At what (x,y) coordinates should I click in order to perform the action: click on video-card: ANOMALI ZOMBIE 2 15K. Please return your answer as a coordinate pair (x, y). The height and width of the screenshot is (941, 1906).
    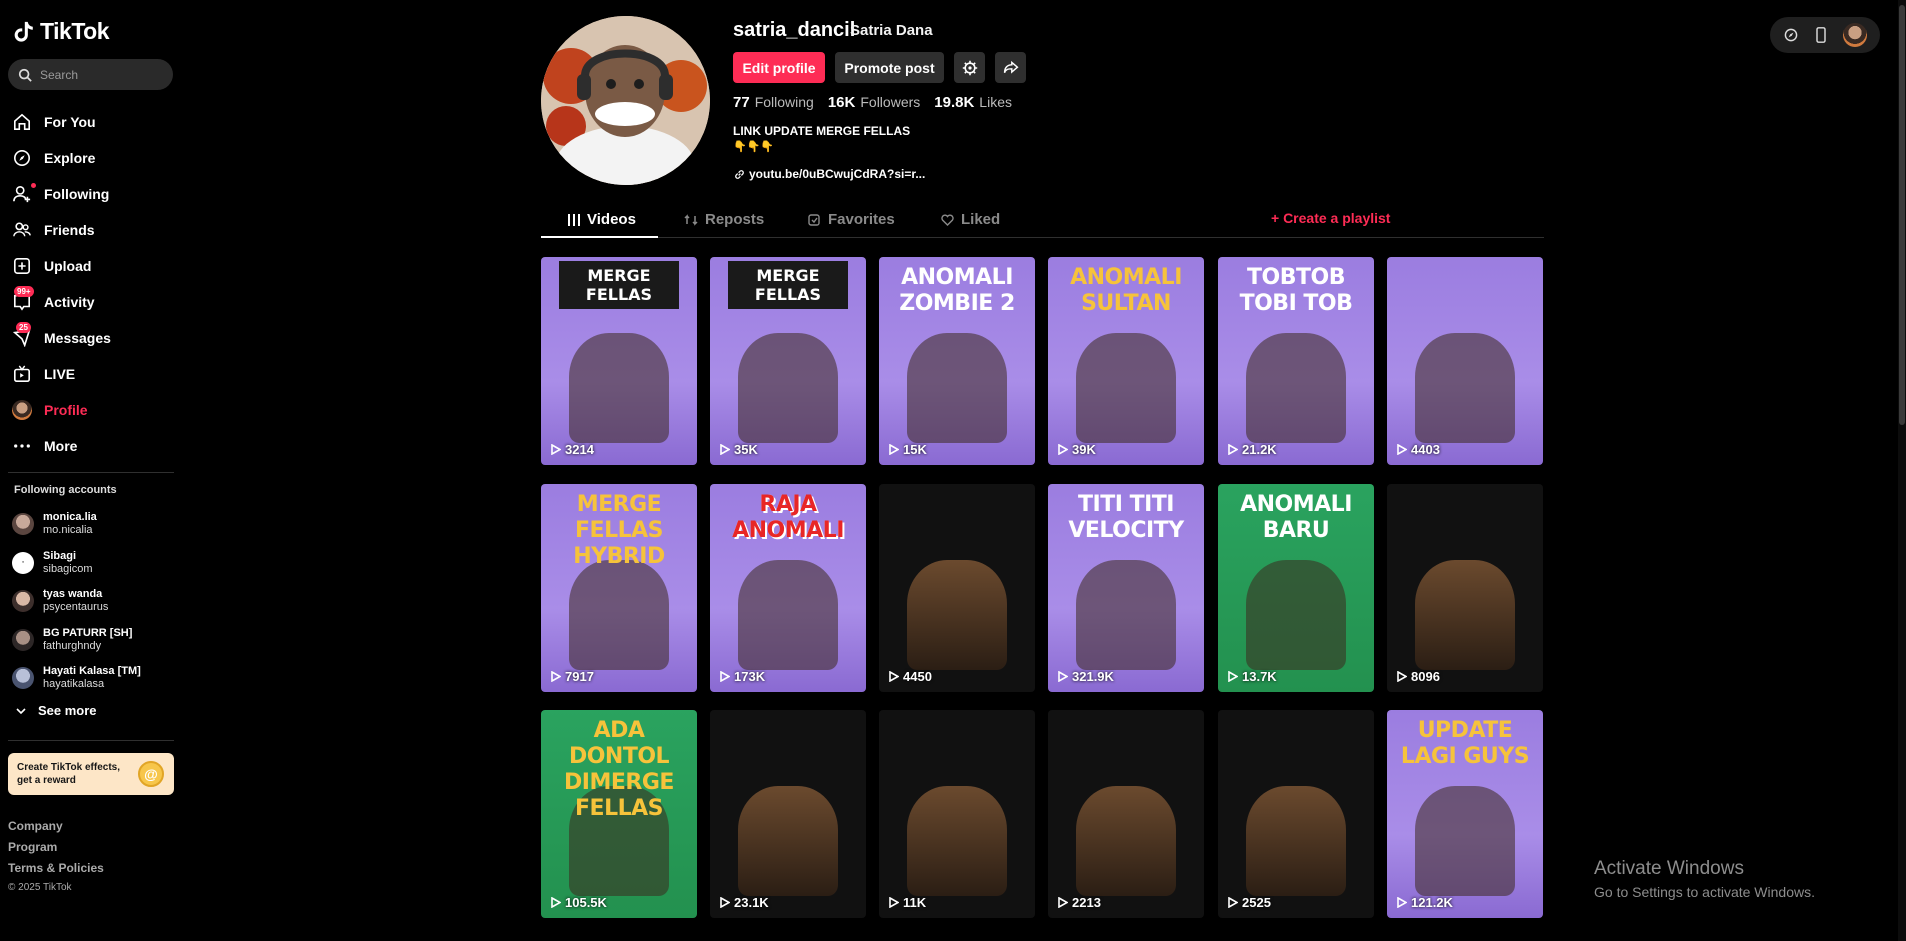
    Looking at the image, I should click on (957, 361).